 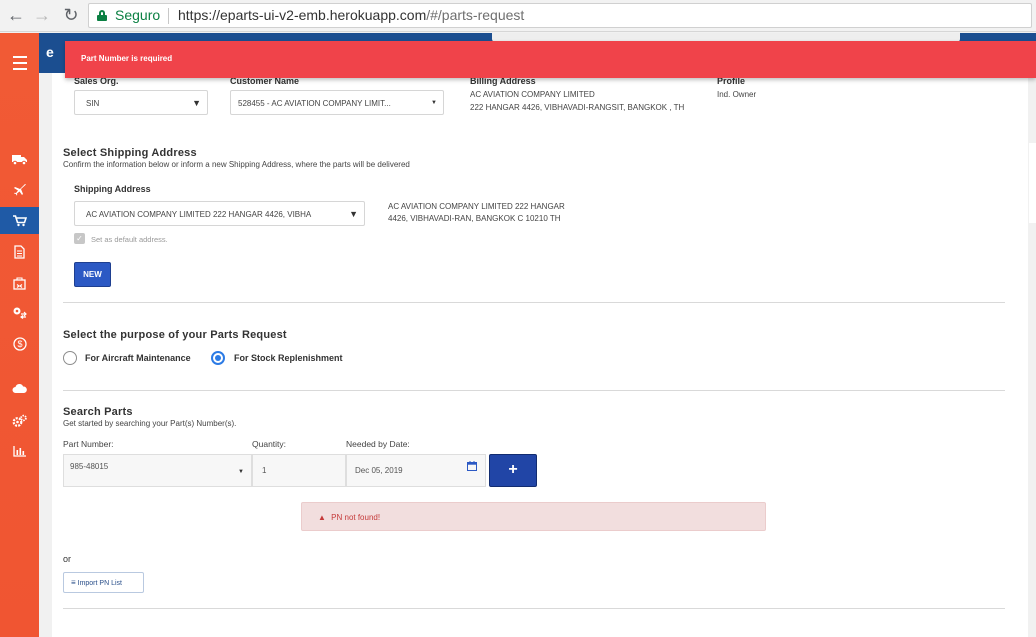 I want to click on lock-icon, so click(x=102, y=15).